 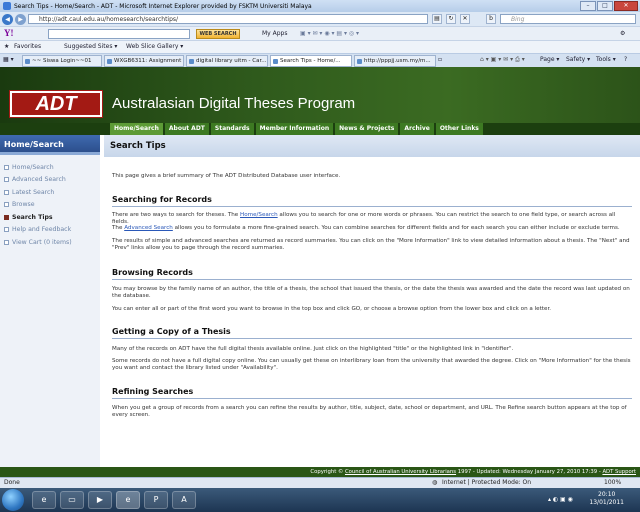 What do you see at coordinates (435, 482) in the screenshot?
I see `globe-icon: ◍` at bounding box center [435, 482].